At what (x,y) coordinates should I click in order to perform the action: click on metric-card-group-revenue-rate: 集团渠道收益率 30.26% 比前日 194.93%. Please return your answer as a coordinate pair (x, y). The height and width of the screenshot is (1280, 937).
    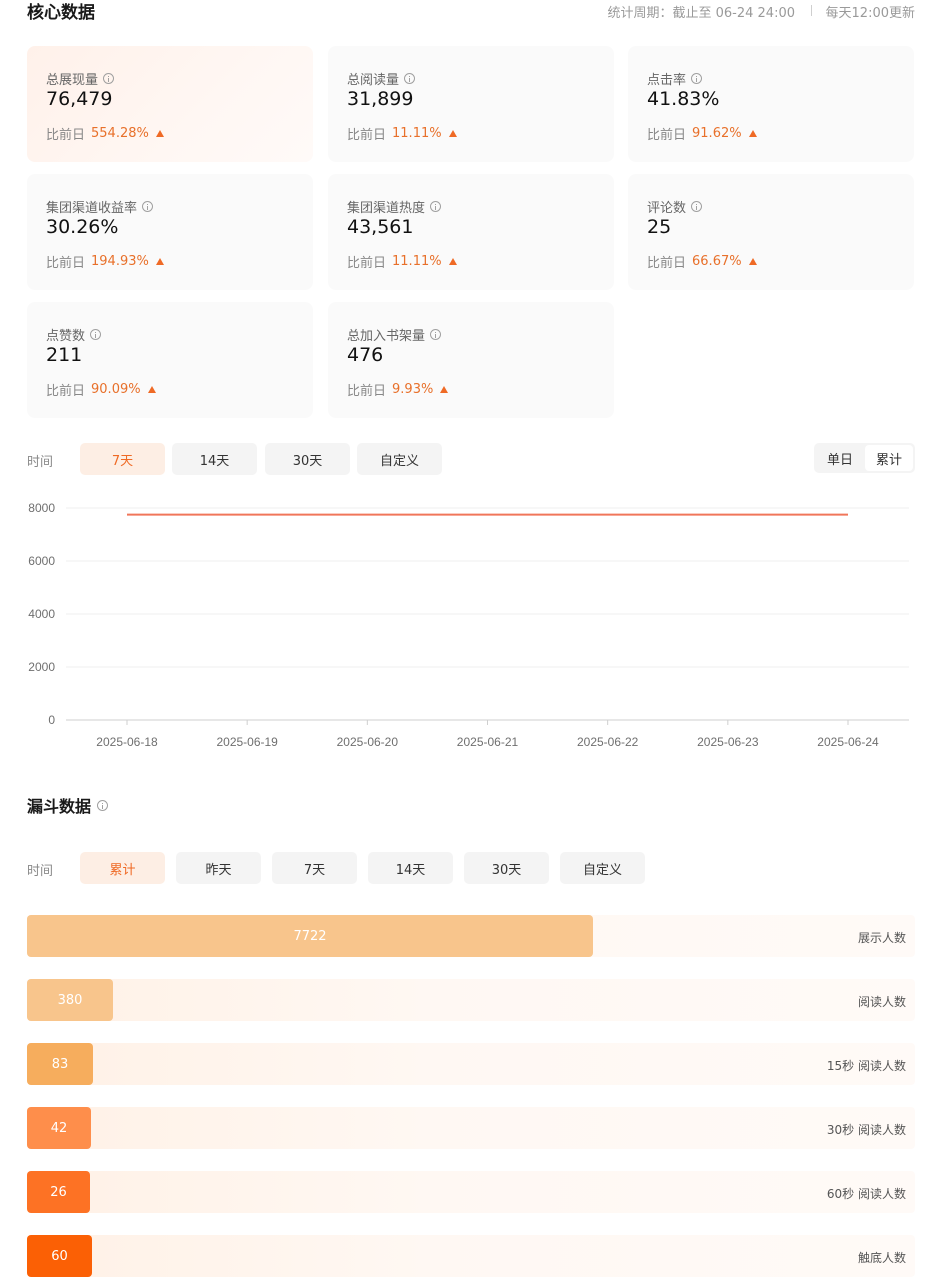
    Looking at the image, I should click on (170, 232).